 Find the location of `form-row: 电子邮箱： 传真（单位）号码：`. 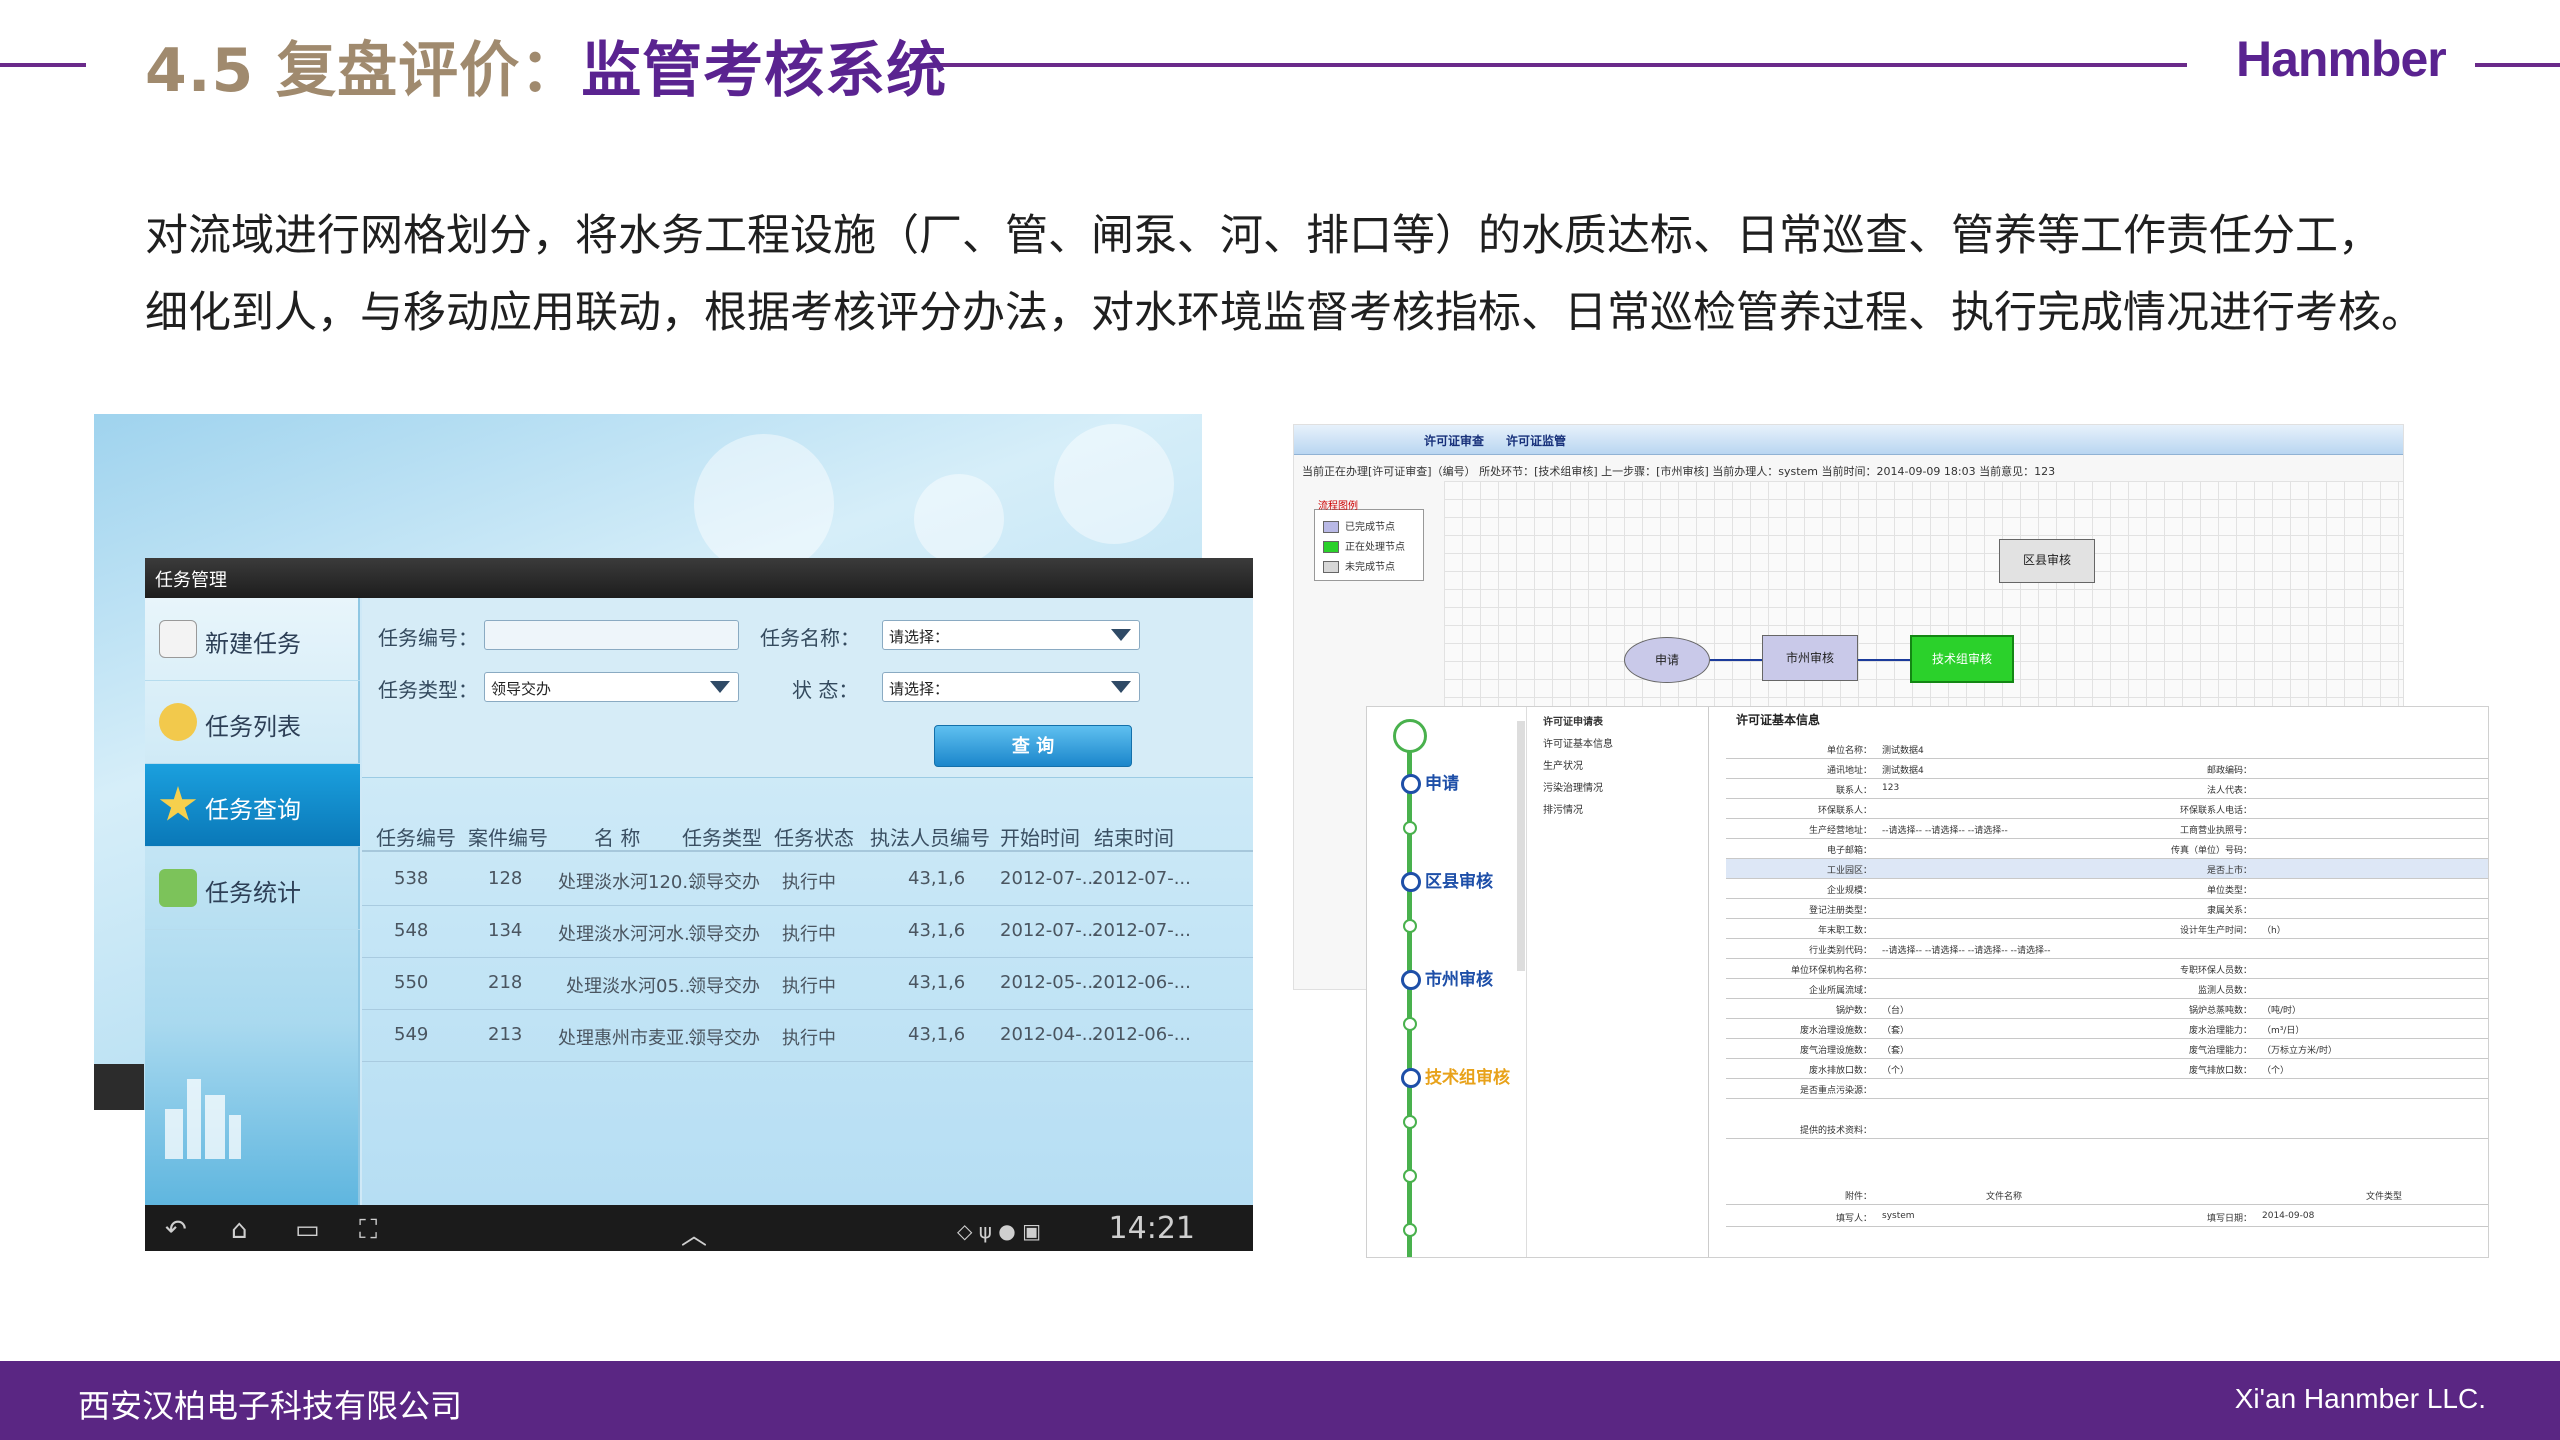

form-row: 电子邮箱： 传真（单位）号码： is located at coordinates (2107, 849).